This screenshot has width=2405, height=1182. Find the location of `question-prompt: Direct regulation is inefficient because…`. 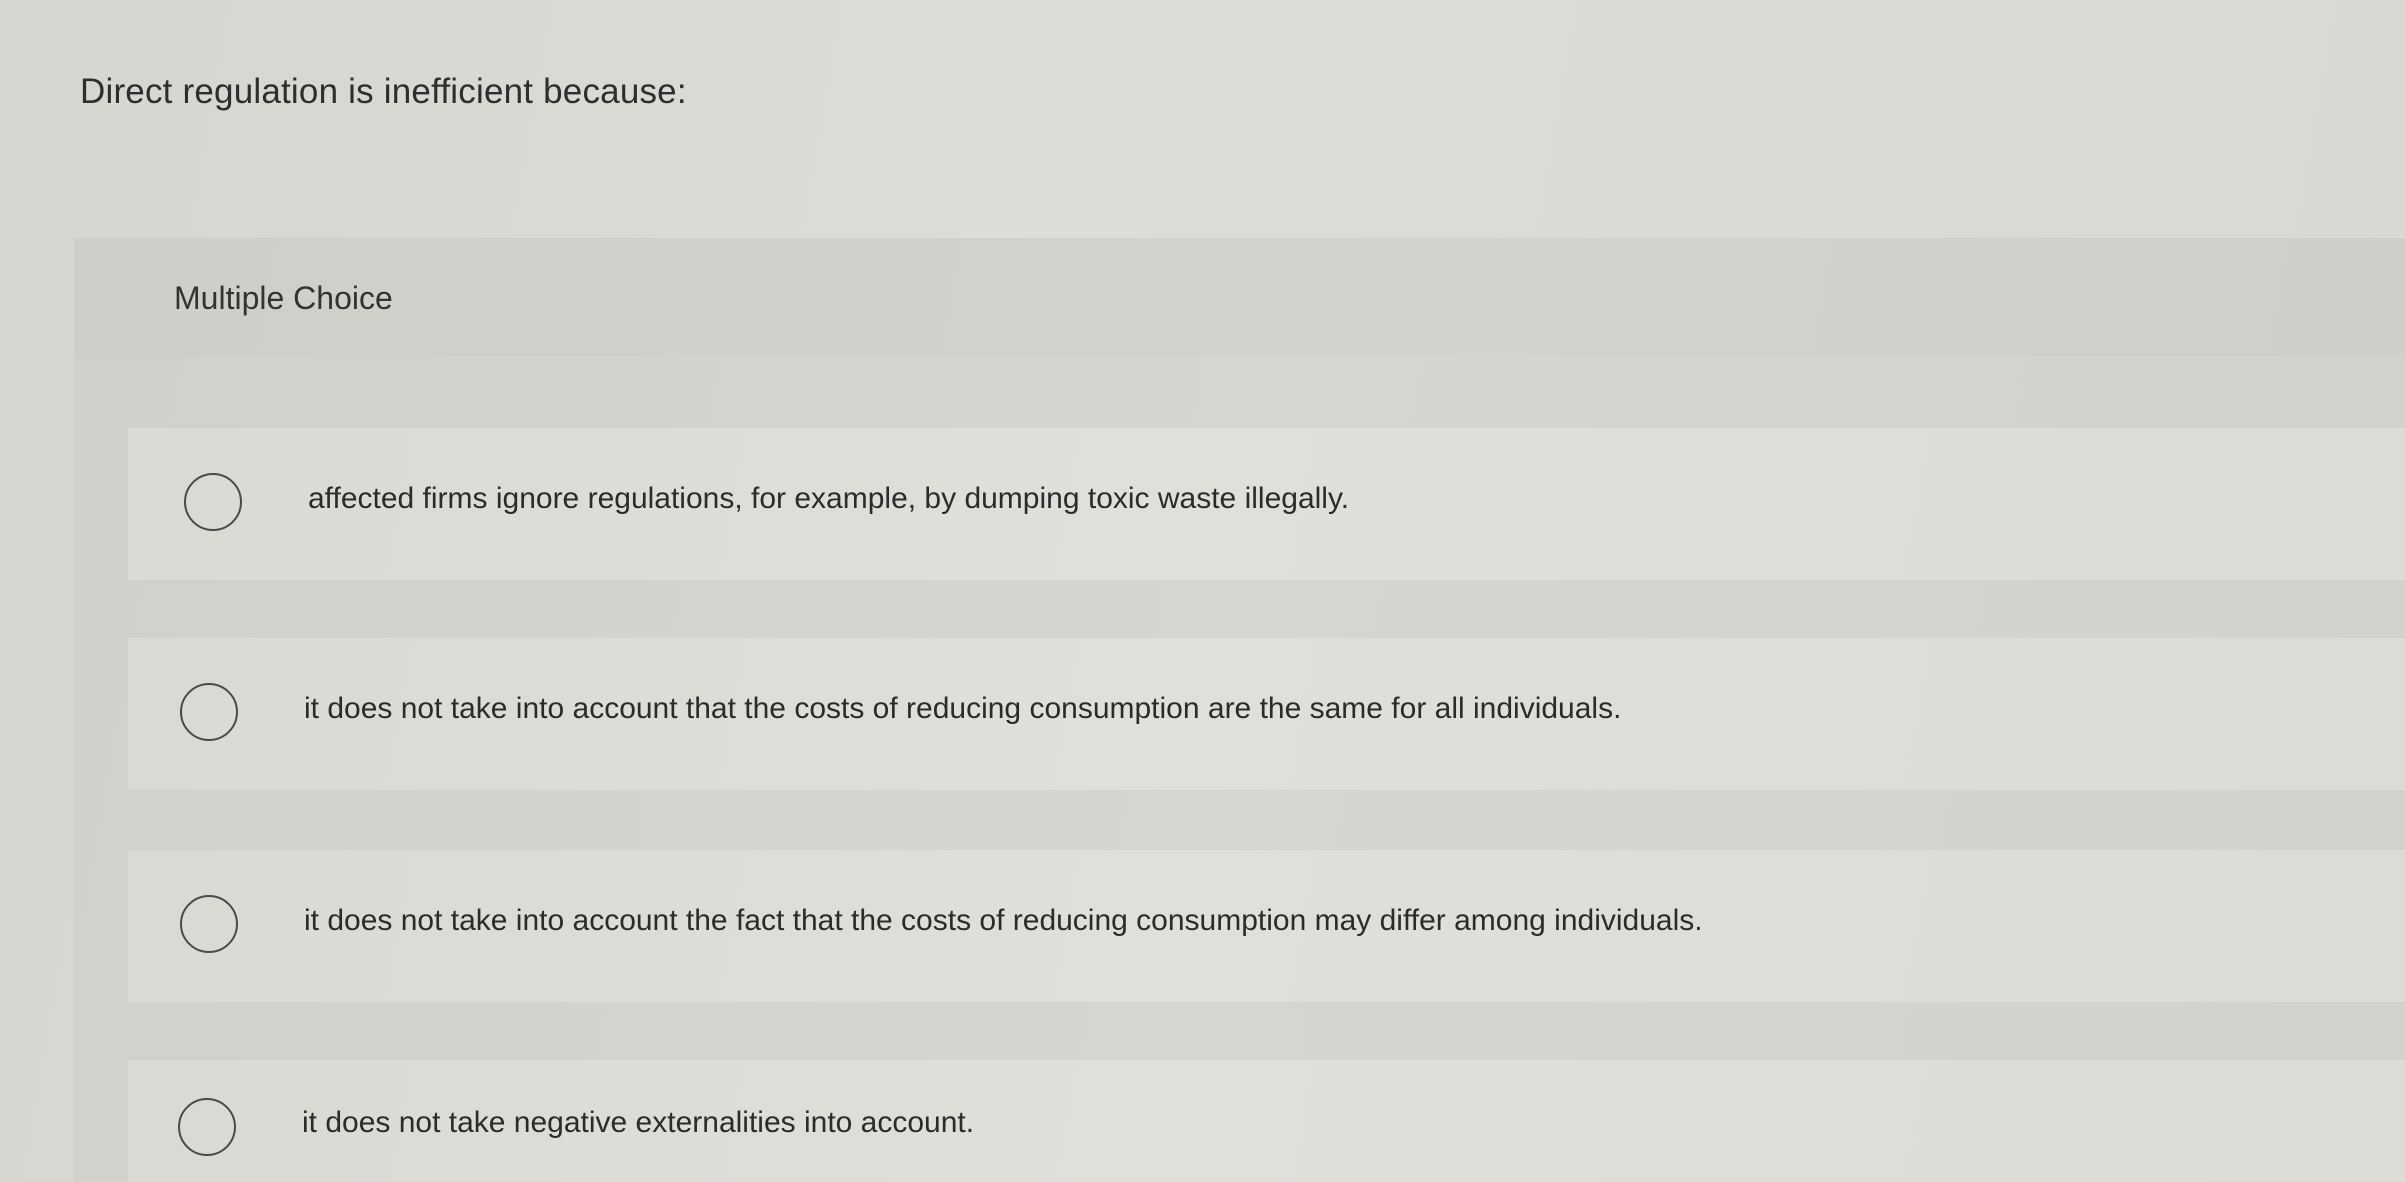

question-prompt: Direct regulation is inefficient because… is located at coordinates (383, 91).